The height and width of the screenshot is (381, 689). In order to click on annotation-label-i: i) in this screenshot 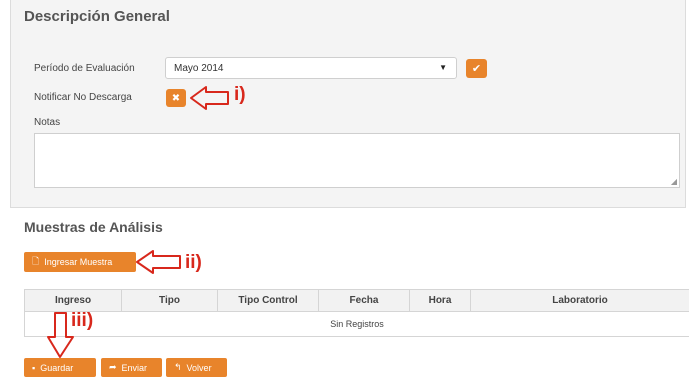, I will do `click(240, 94)`.